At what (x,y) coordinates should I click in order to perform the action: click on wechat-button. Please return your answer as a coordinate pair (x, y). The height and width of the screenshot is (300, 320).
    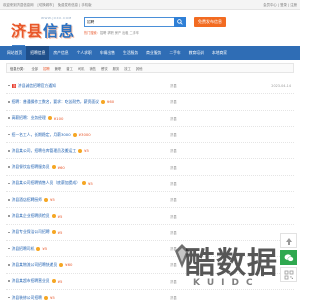
    Looking at the image, I should click on (288, 257).